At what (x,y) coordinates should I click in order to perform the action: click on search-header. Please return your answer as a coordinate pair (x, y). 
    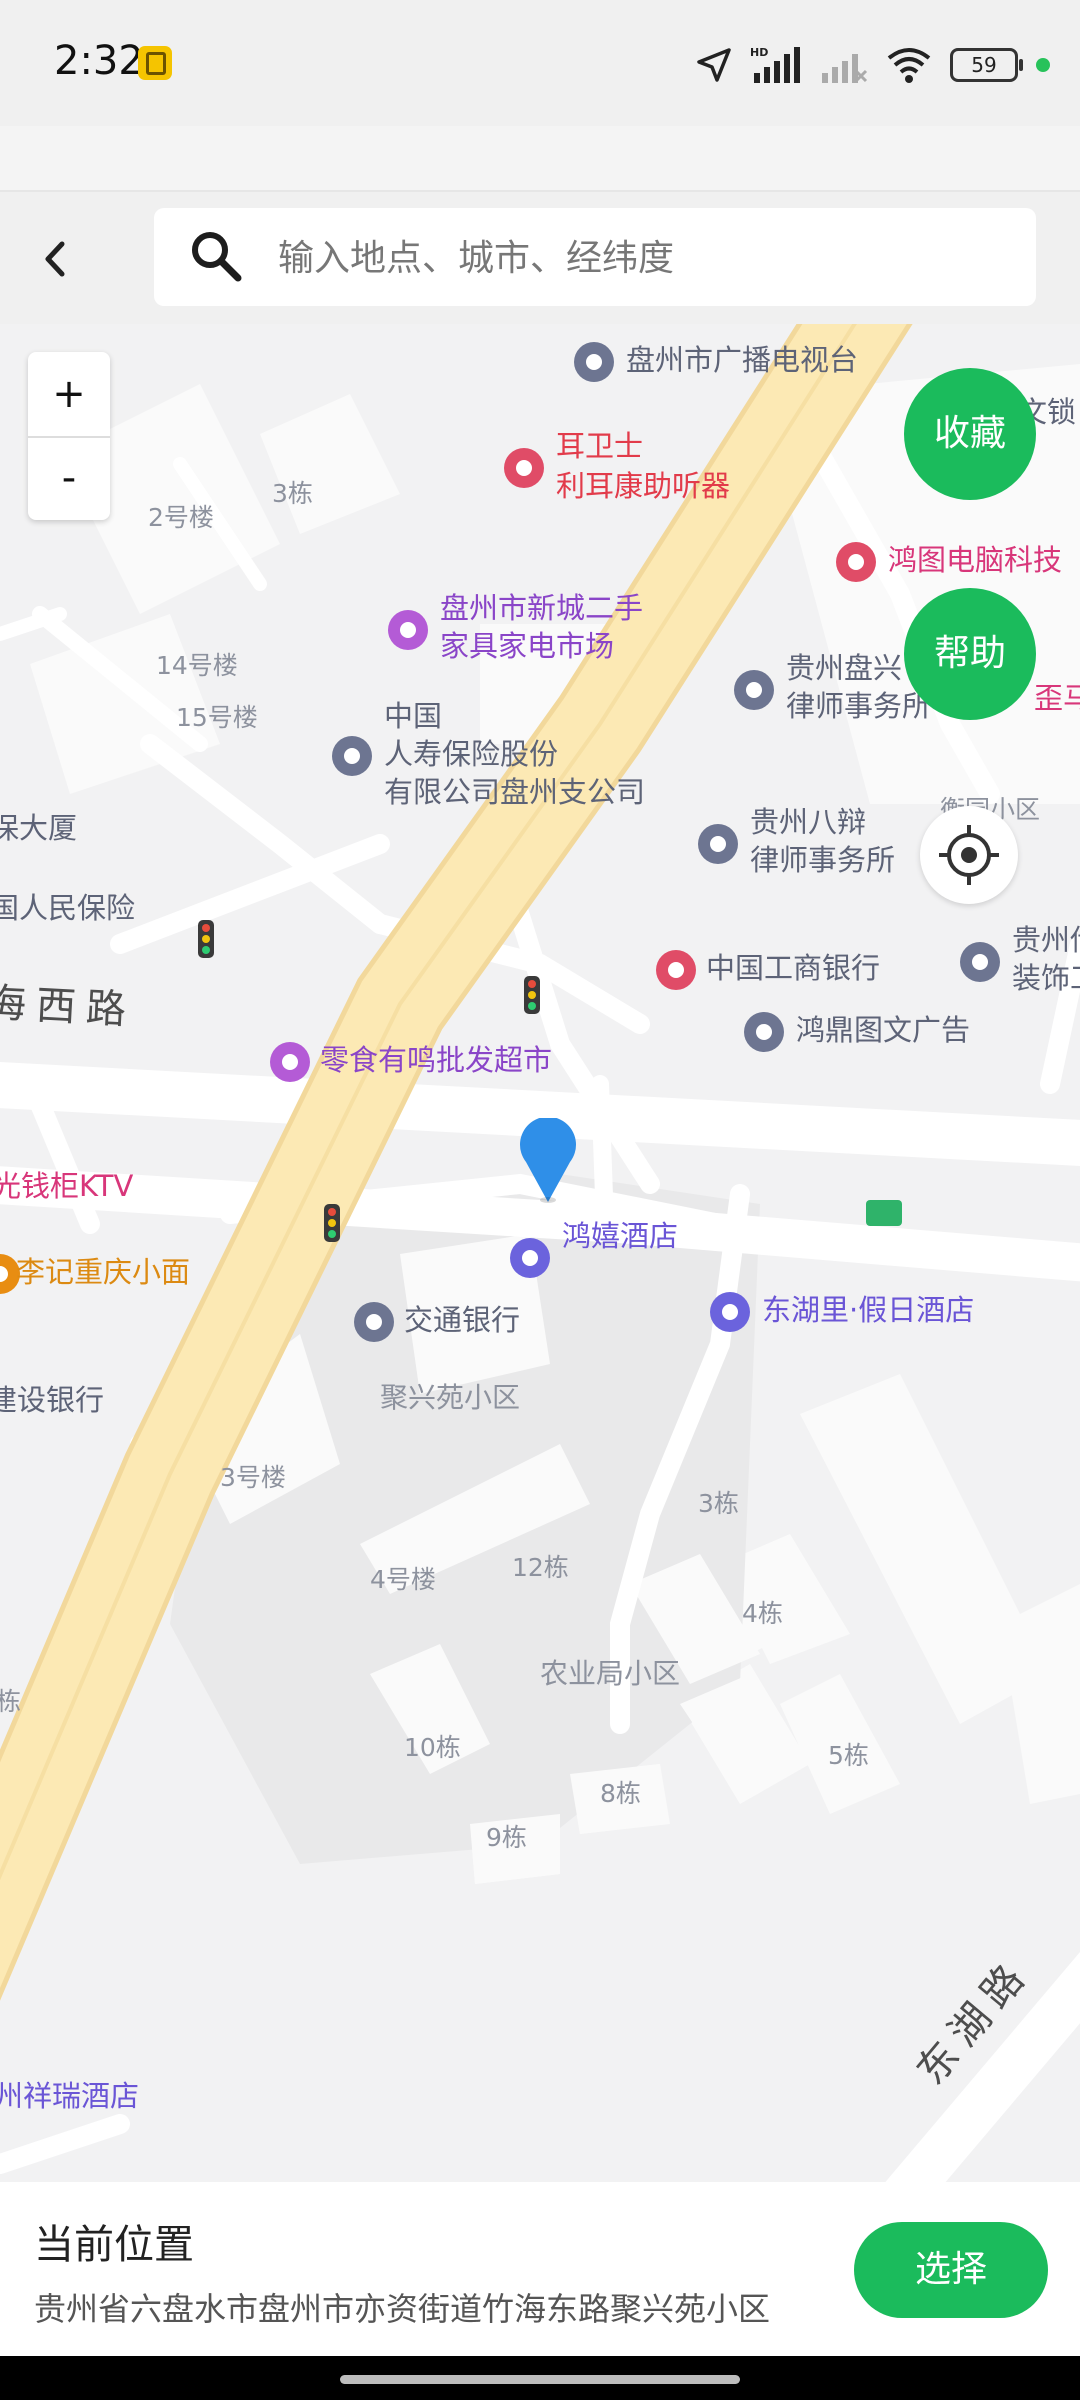
    Looking at the image, I should click on (540, 258).